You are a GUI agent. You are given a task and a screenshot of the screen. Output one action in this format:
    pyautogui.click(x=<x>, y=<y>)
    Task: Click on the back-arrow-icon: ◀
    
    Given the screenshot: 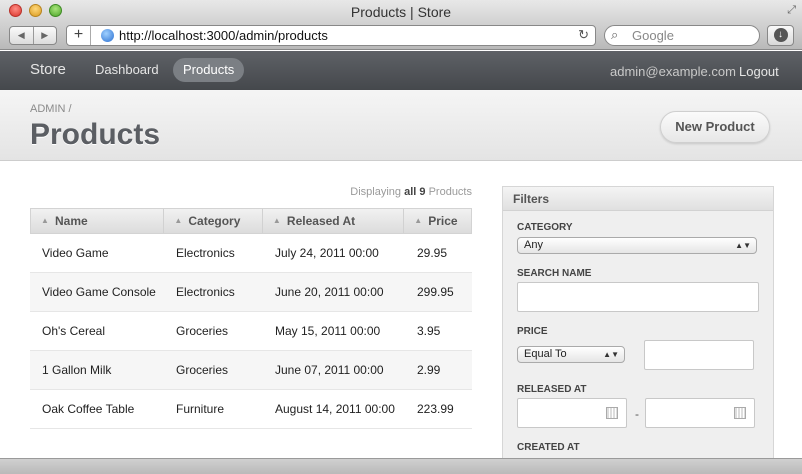 What is the action you would take?
    pyautogui.click(x=22, y=35)
    